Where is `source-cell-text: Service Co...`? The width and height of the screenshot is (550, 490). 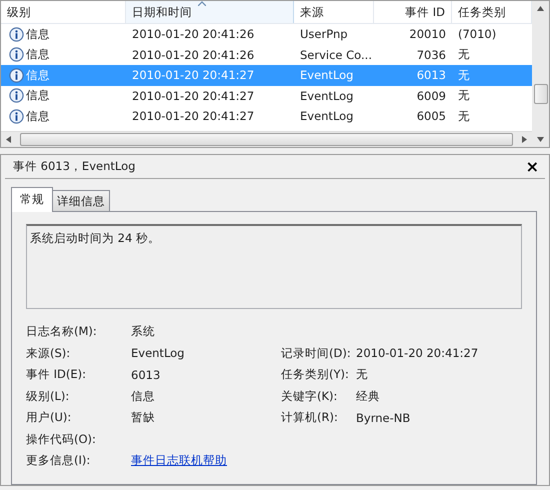 source-cell-text: Service Co... is located at coordinates (336, 55).